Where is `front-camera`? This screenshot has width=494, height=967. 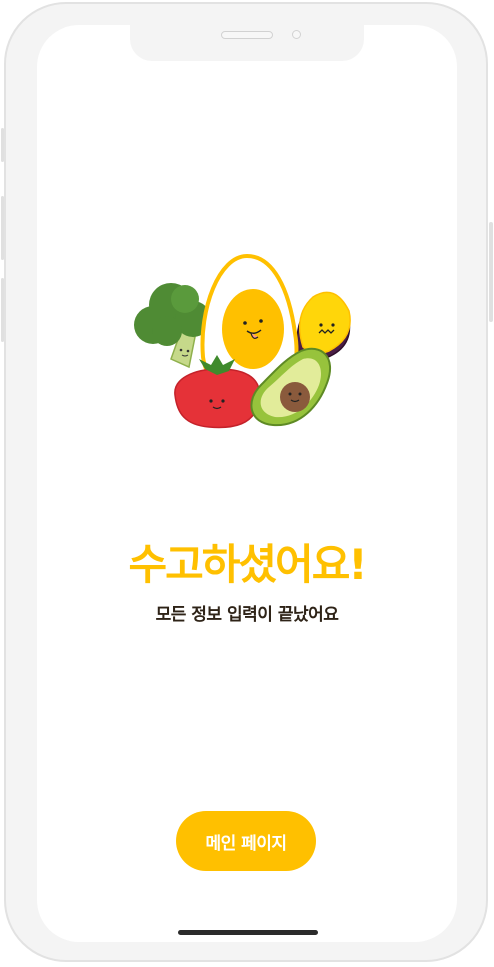 front-camera is located at coordinates (296, 34).